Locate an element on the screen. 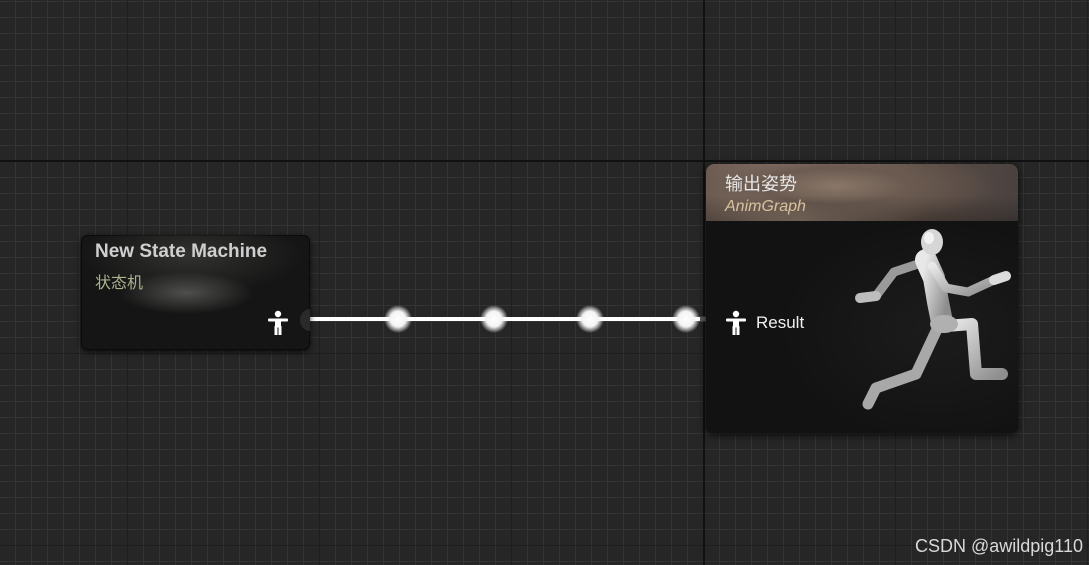 This screenshot has height=565, width=1089. node-subtitle: AnimGraph is located at coordinates (765, 206).